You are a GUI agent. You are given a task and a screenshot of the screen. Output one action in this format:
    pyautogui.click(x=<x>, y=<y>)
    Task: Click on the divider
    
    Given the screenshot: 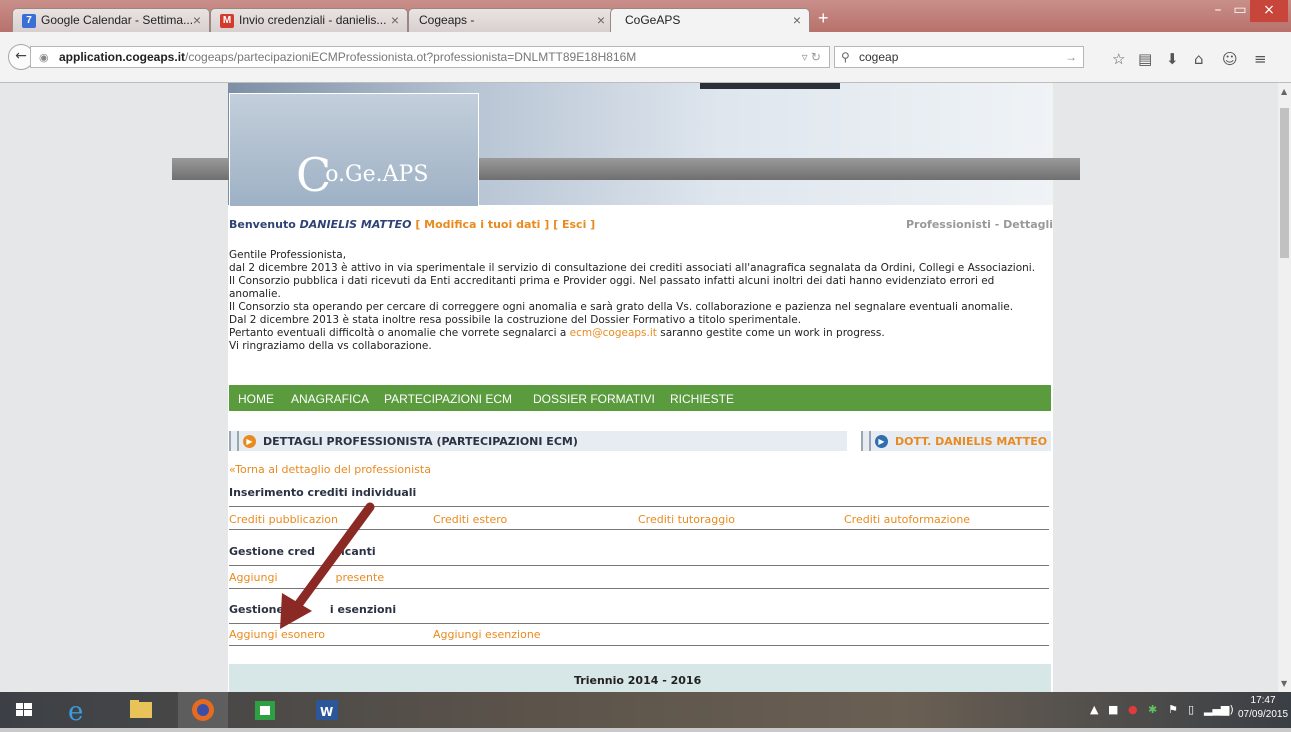 What is the action you would take?
    pyautogui.click(x=639, y=645)
    